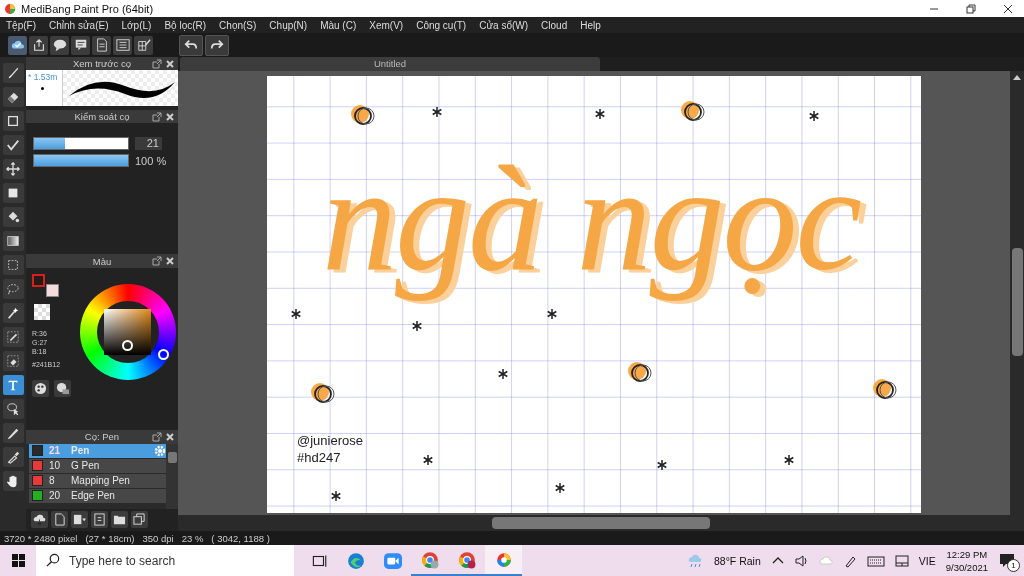  Describe the element at coordinates (13, 289) in the screenshot. I see `lasso-icon` at that location.